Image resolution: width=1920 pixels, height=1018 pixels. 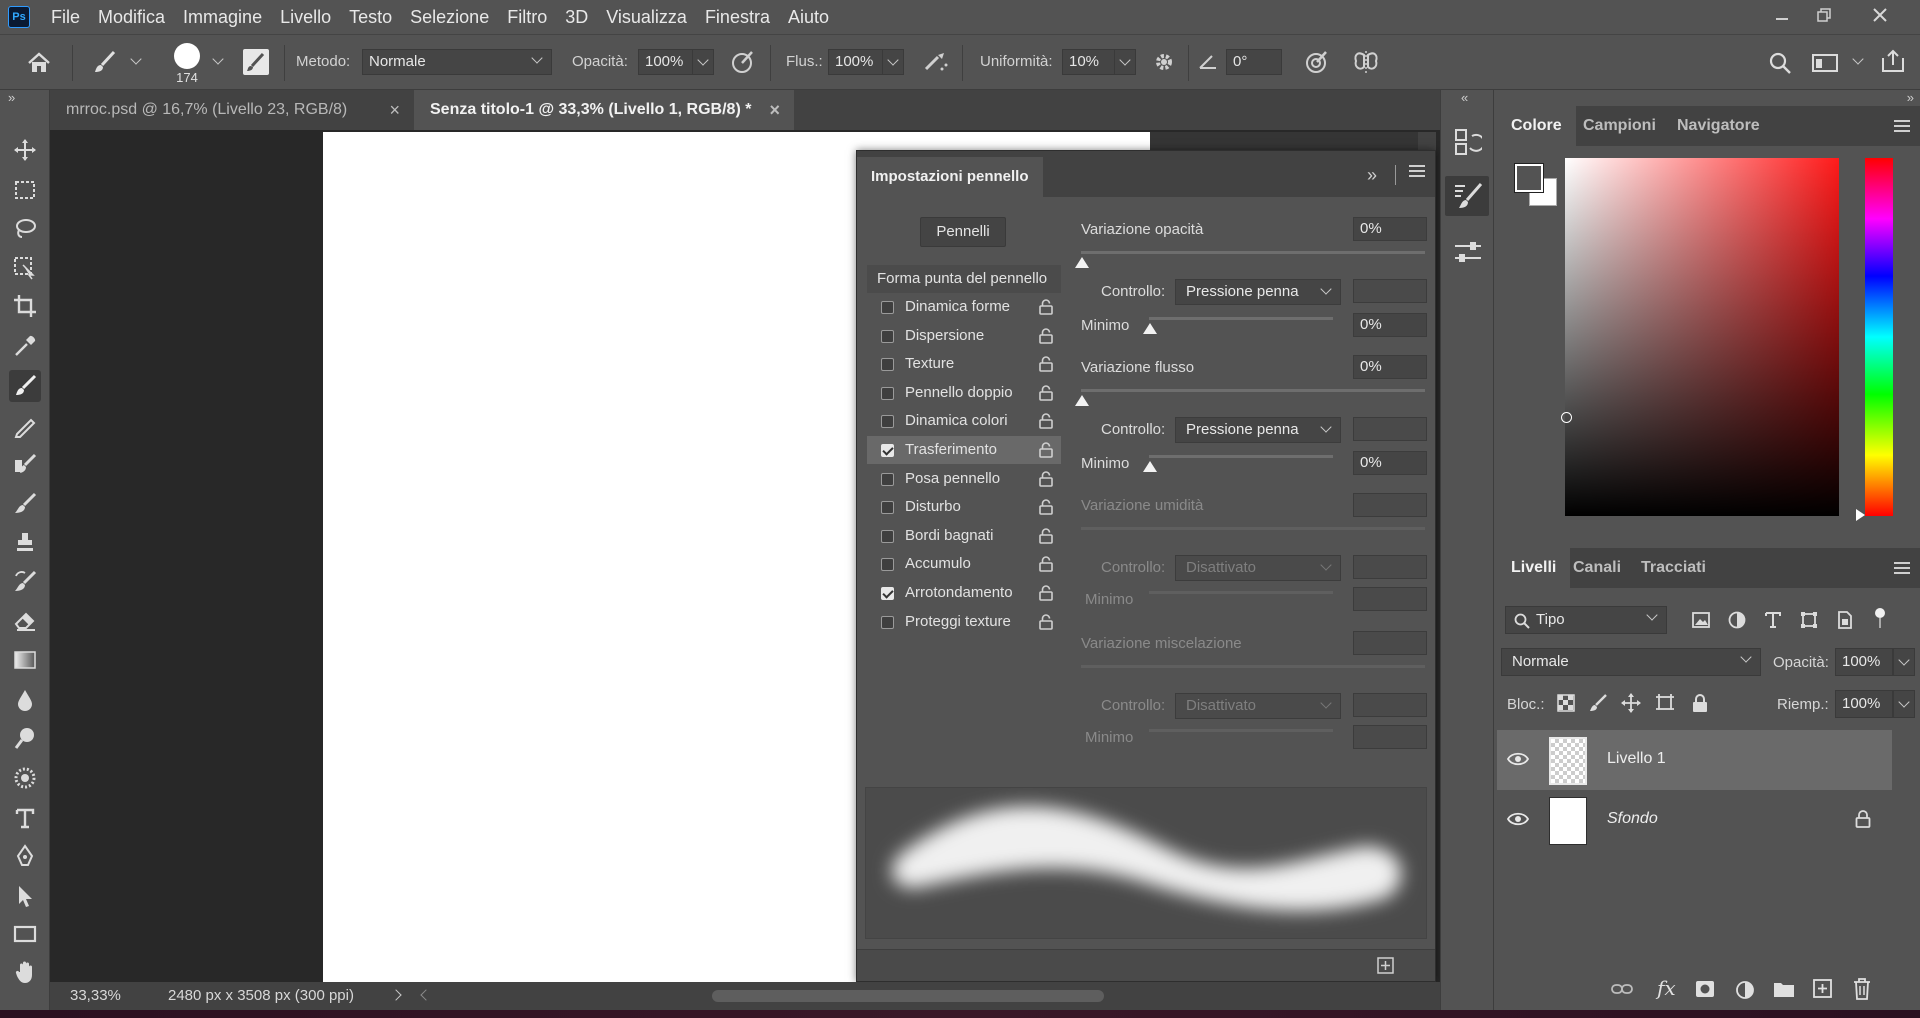 What do you see at coordinates (1780, 63) in the screenshot?
I see `search-icon` at bounding box center [1780, 63].